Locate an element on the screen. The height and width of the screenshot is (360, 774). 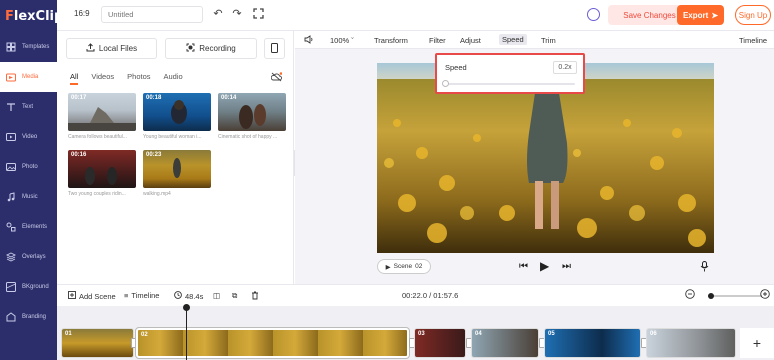
sidebar-item-media: Media is located at coordinates (28, 77).